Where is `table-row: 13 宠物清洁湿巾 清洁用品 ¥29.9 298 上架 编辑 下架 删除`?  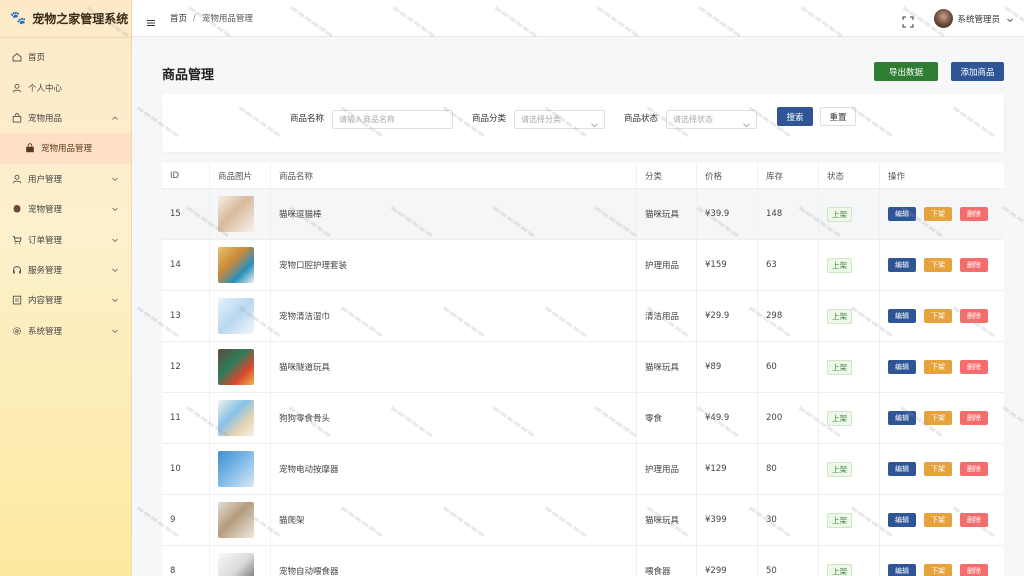 table-row: 13 宠物清洁湿巾 清洁用品 ¥29.9 298 上架 编辑 下架 删除 is located at coordinates (583, 316).